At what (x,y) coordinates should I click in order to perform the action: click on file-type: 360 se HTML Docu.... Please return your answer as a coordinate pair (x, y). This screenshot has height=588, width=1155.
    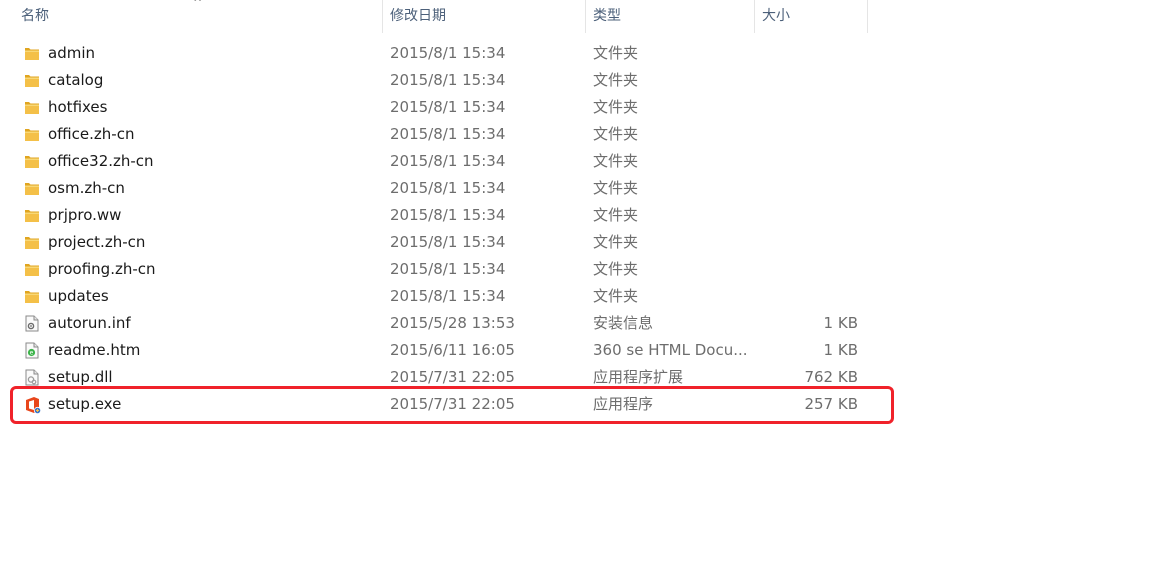
    Looking at the image, I should click on (670, 350).